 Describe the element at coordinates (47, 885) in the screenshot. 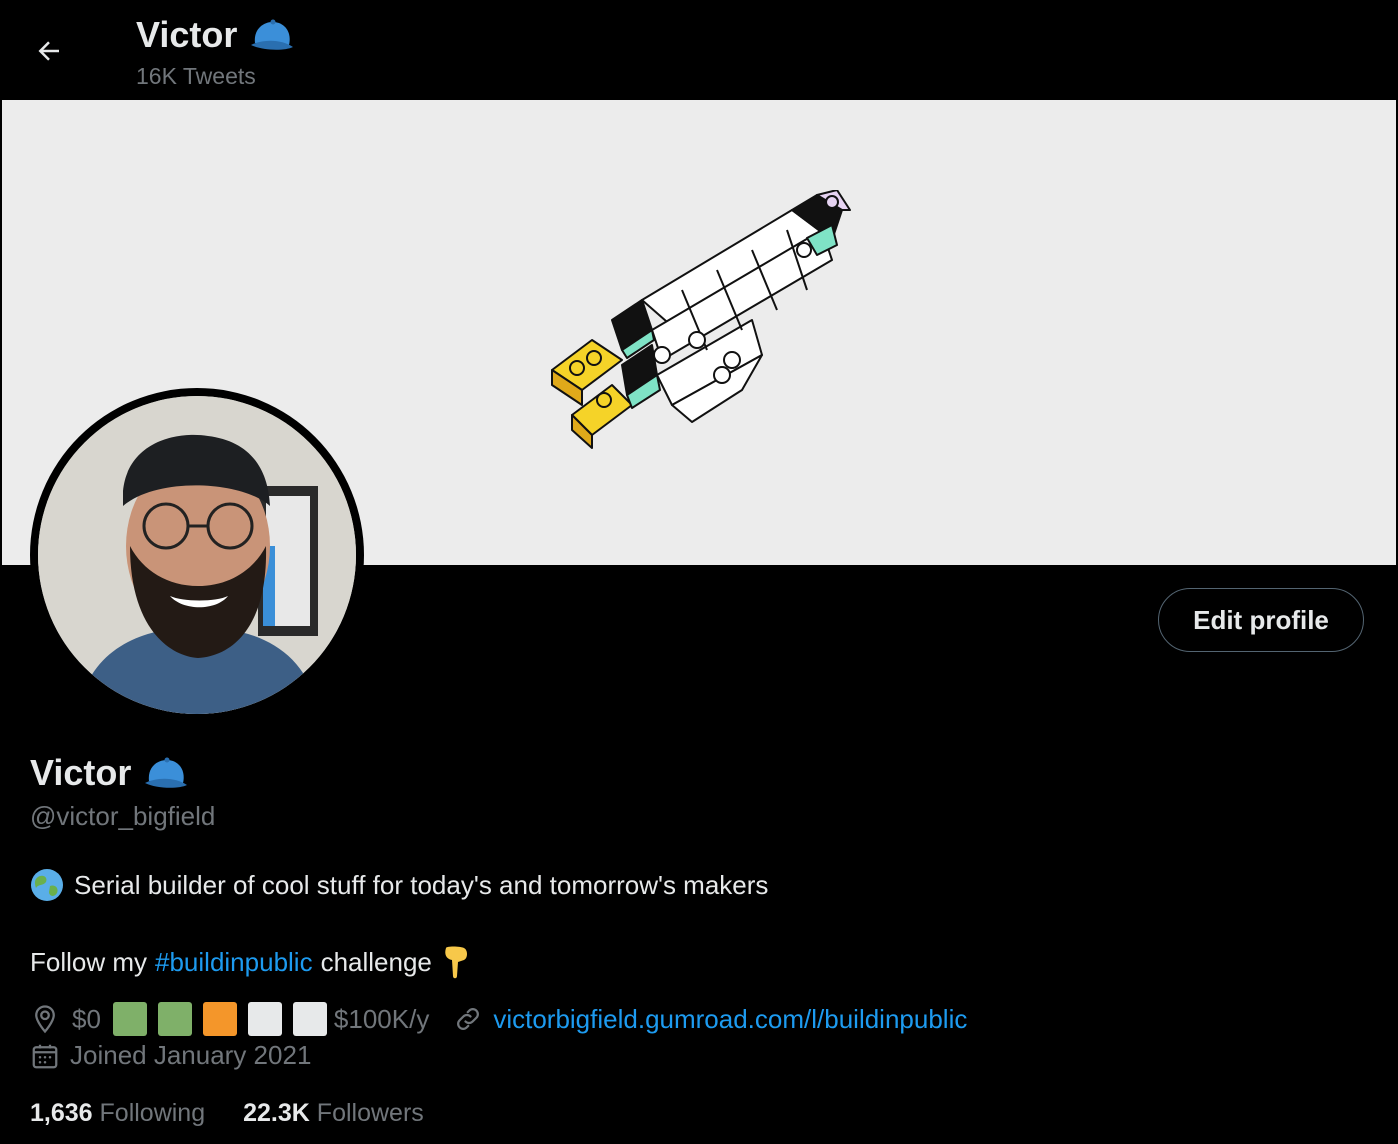

I see `globe-emoji-icon` at that location.